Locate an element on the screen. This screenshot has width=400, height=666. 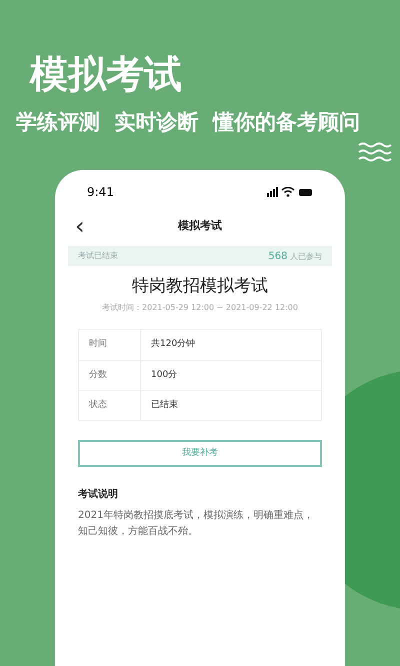
exam-title: 特岗教招模拟考试 is located at coordinates (200, 286).